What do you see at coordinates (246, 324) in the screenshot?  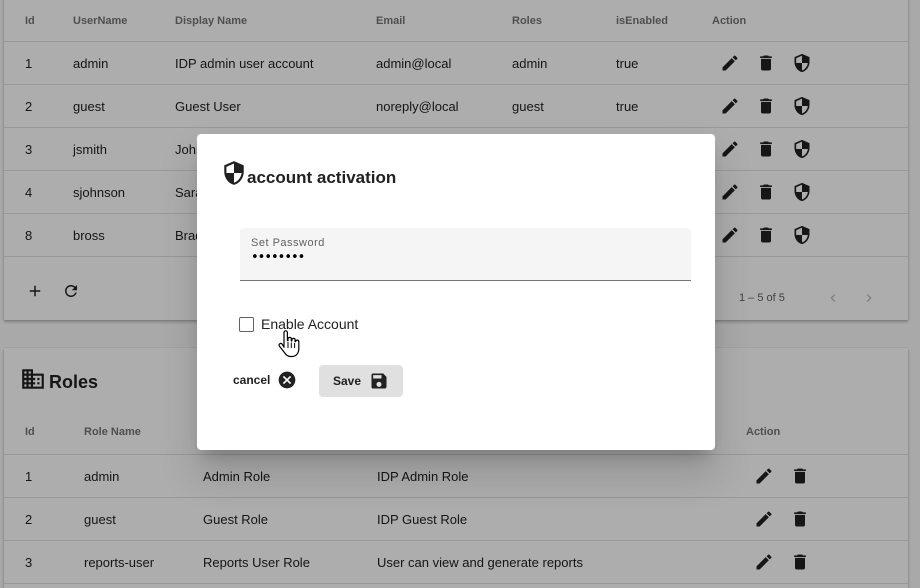 I see `enable-account-checkbox-box` at bounding box center [246, 324].